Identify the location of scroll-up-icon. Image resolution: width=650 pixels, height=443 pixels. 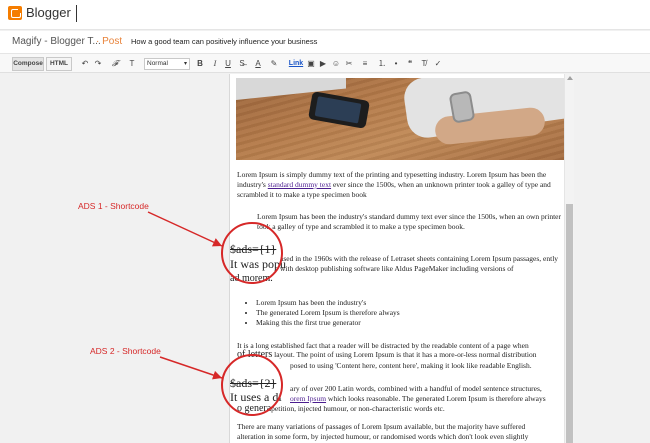
(570, 78).